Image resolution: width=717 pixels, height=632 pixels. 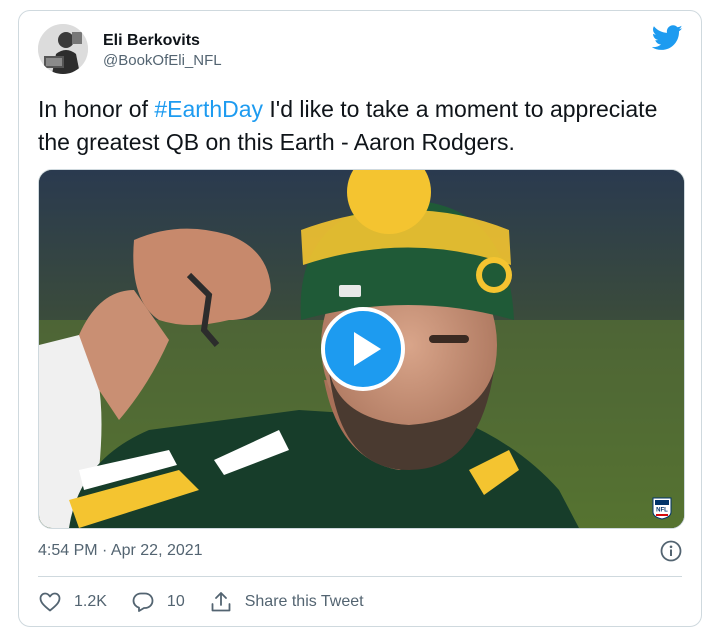 I want to click on nfl-logo-icon: NFL, so click(x=662, y=508).